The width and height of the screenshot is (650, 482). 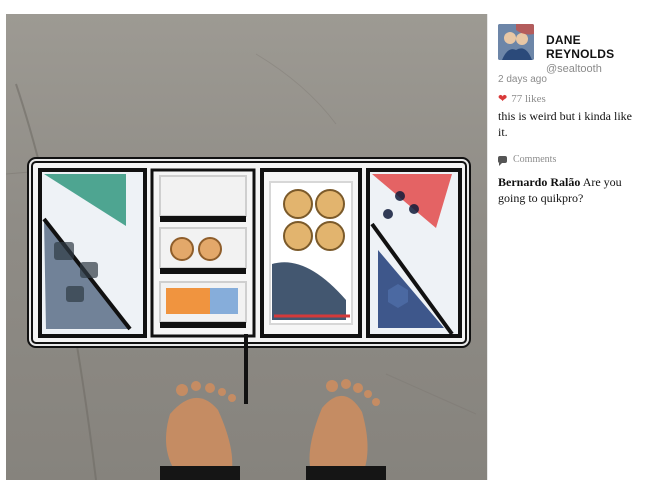 I want to click on likes-row: ❤ 77 likes, so click(x=522, y=99).